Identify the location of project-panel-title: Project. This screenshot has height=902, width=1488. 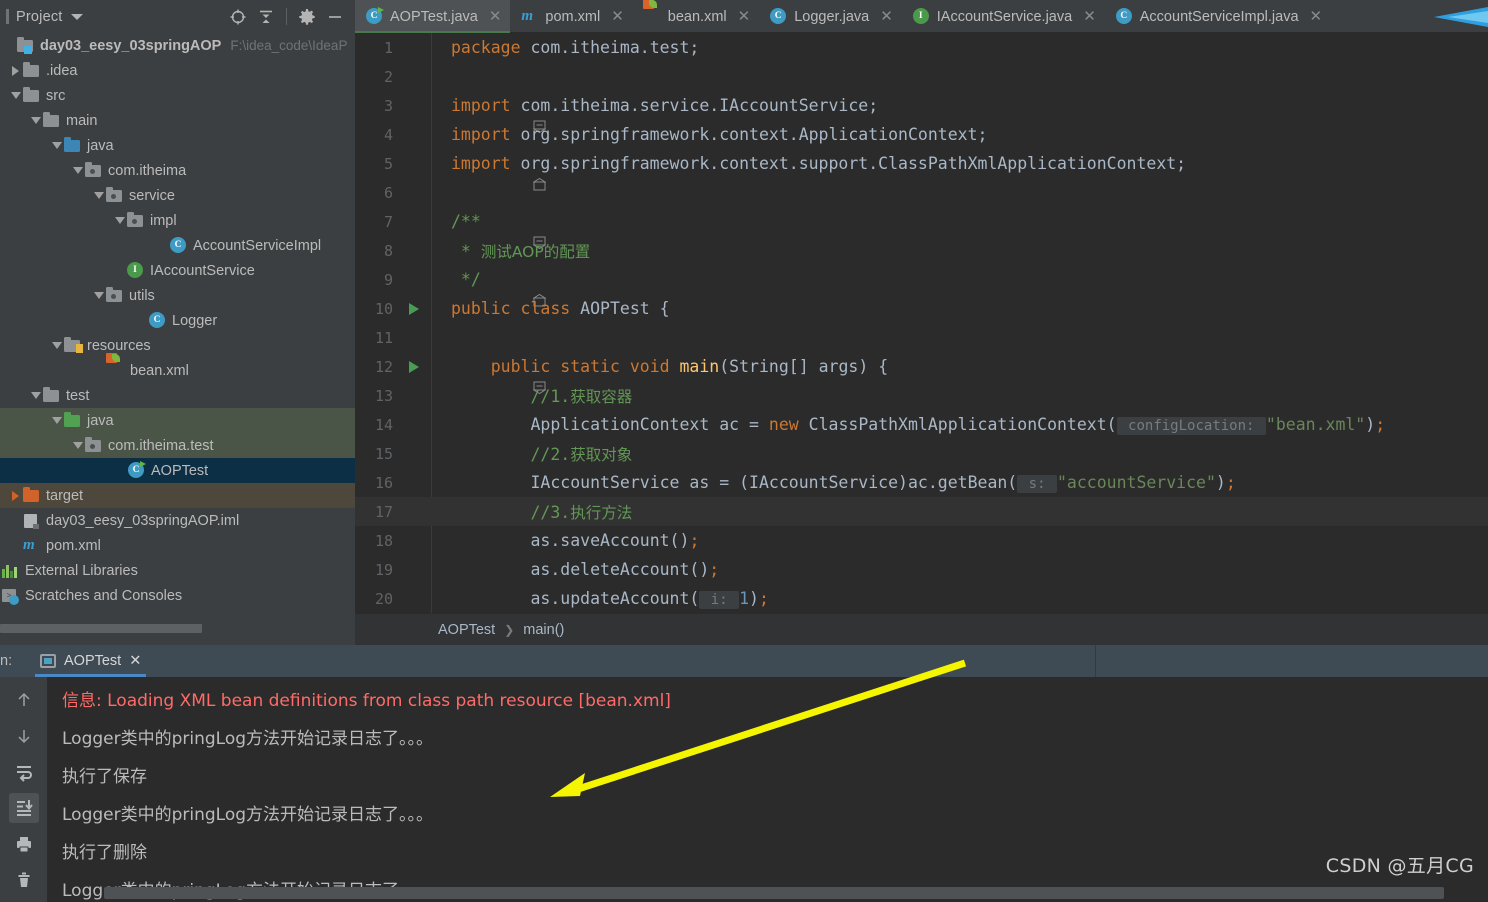
(39, 17).